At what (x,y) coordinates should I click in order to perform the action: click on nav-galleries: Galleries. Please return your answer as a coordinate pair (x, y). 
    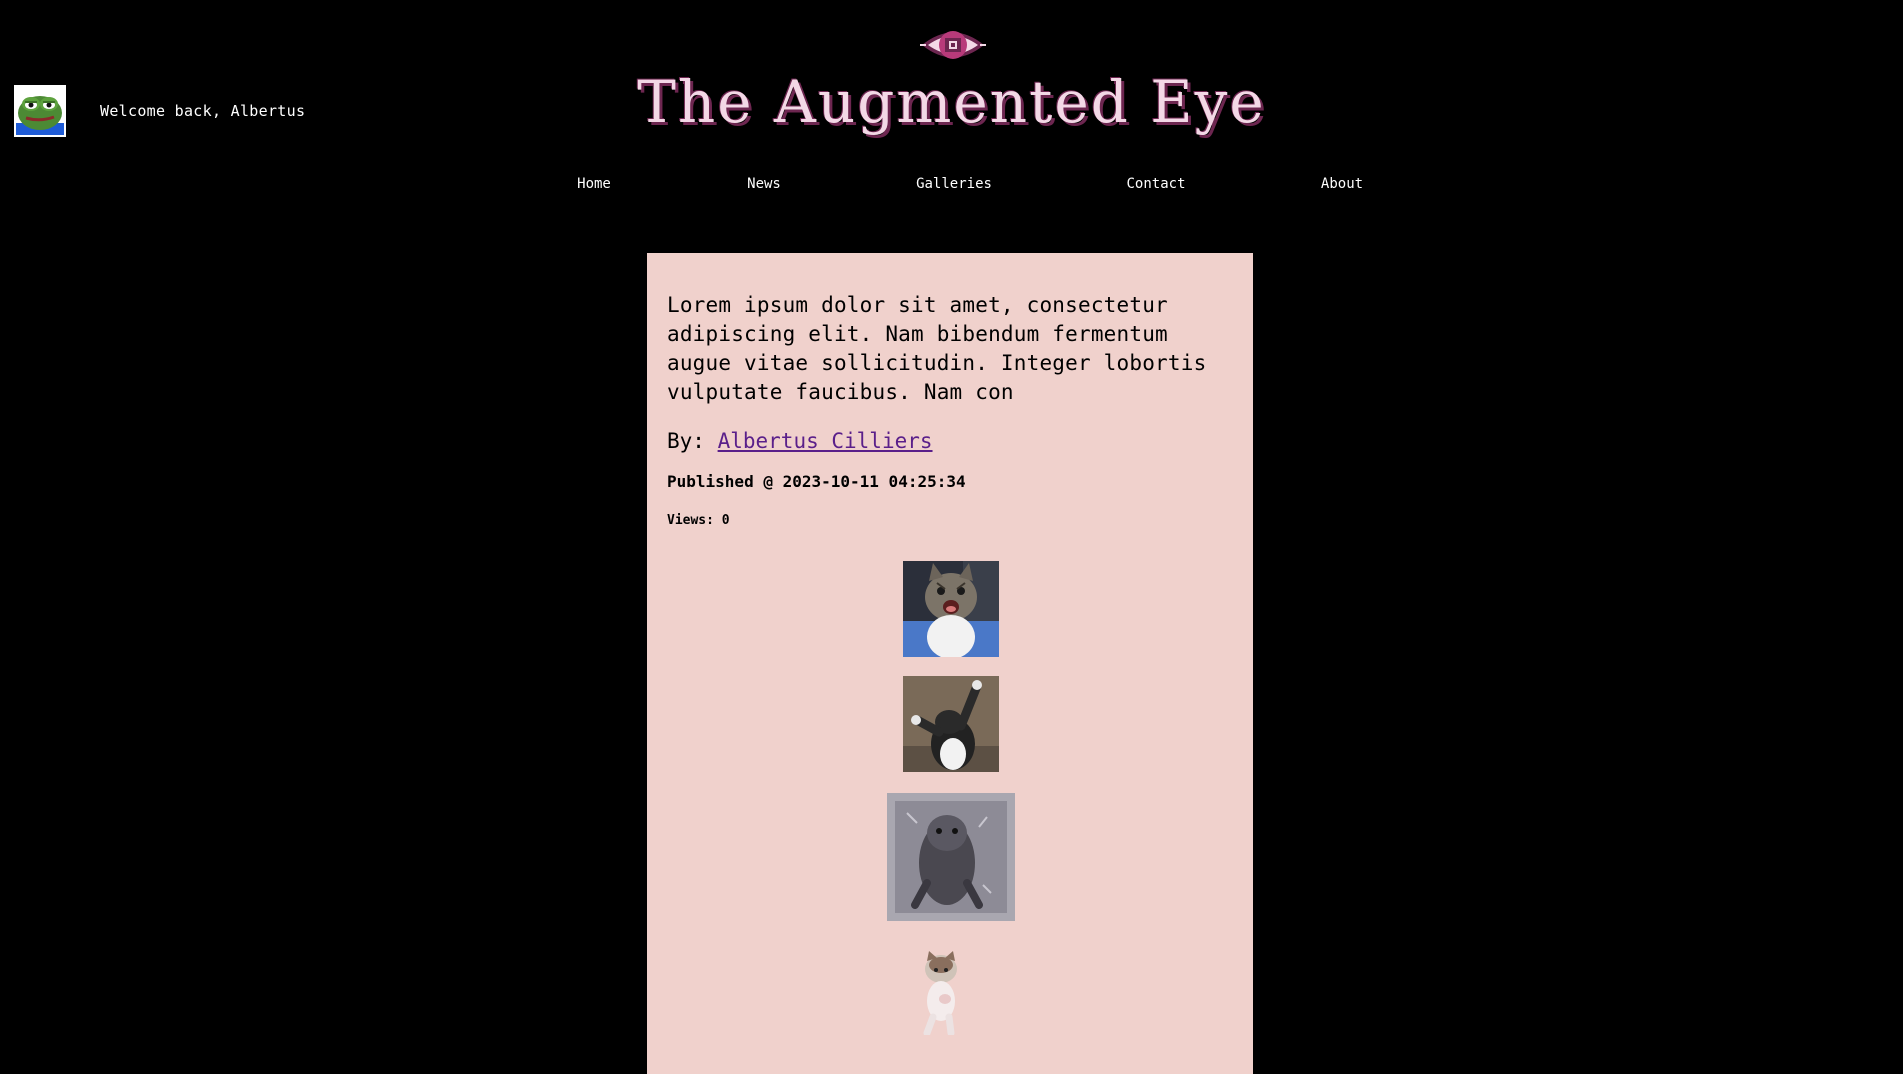
    Looking at the image, I should click on (954, 184).